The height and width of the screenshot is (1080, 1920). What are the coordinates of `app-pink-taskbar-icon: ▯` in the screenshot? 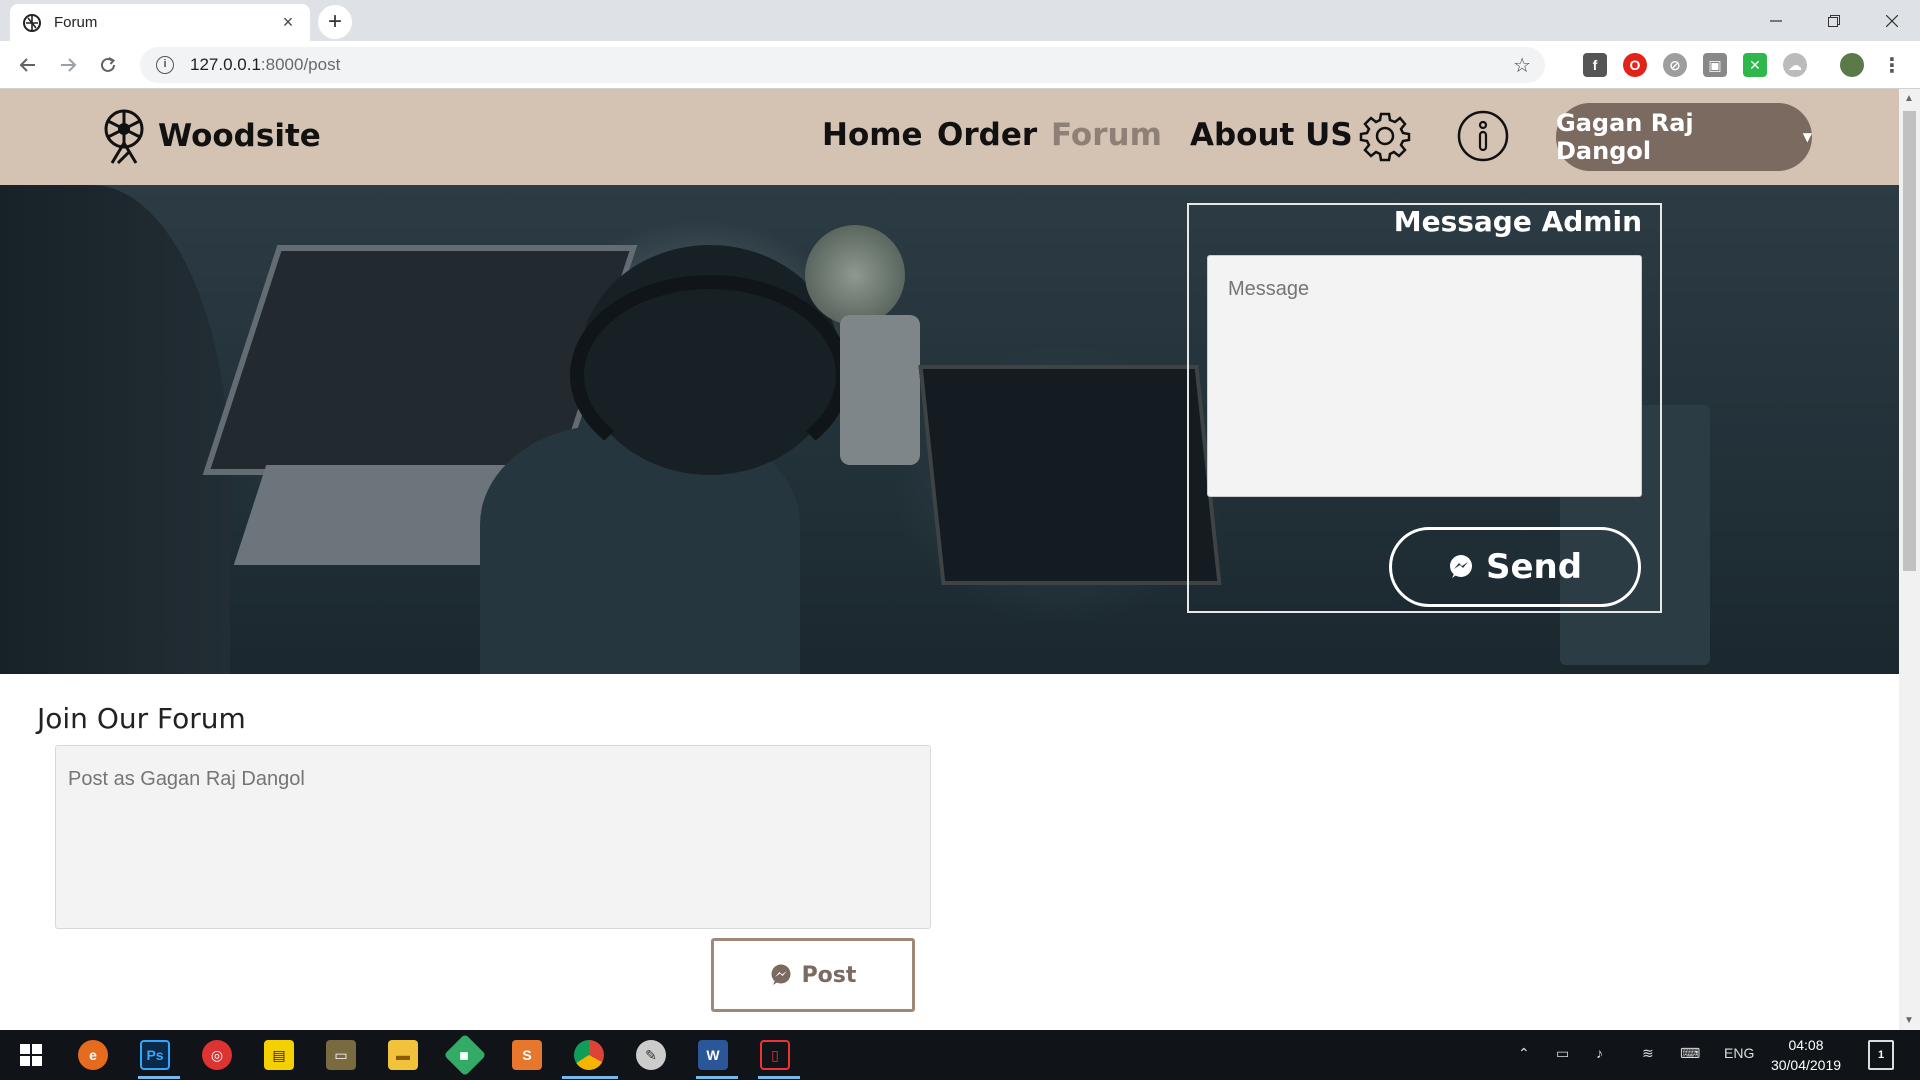 It's located at (775, 1055).